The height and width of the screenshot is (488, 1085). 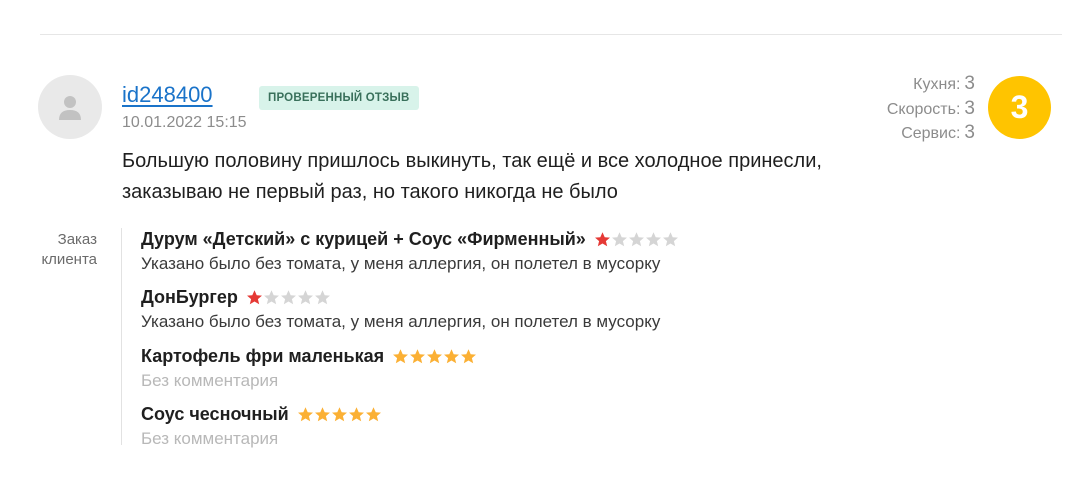 What do you see at coordinates (215, 413) in the screenshot?
I see `order-item-name: Соус чесночный` at bounding box center [215, 413].